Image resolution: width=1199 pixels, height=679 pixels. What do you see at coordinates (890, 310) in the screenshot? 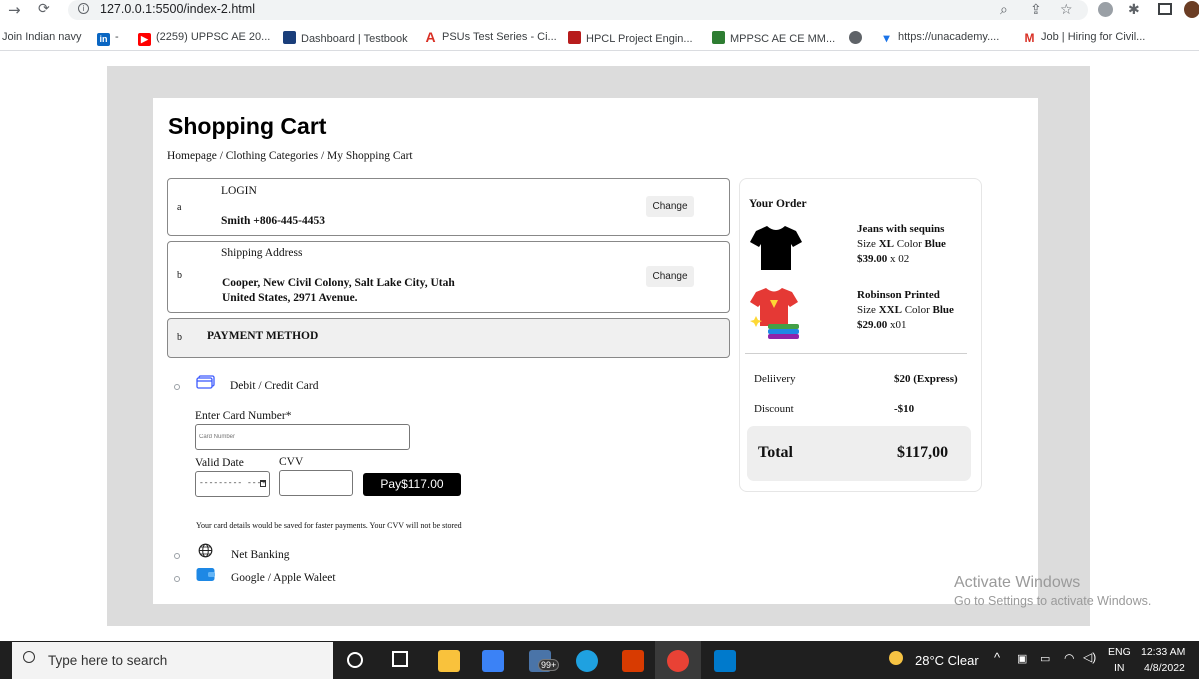
I see `size-value: XXL` at bounding box center [890, 310].